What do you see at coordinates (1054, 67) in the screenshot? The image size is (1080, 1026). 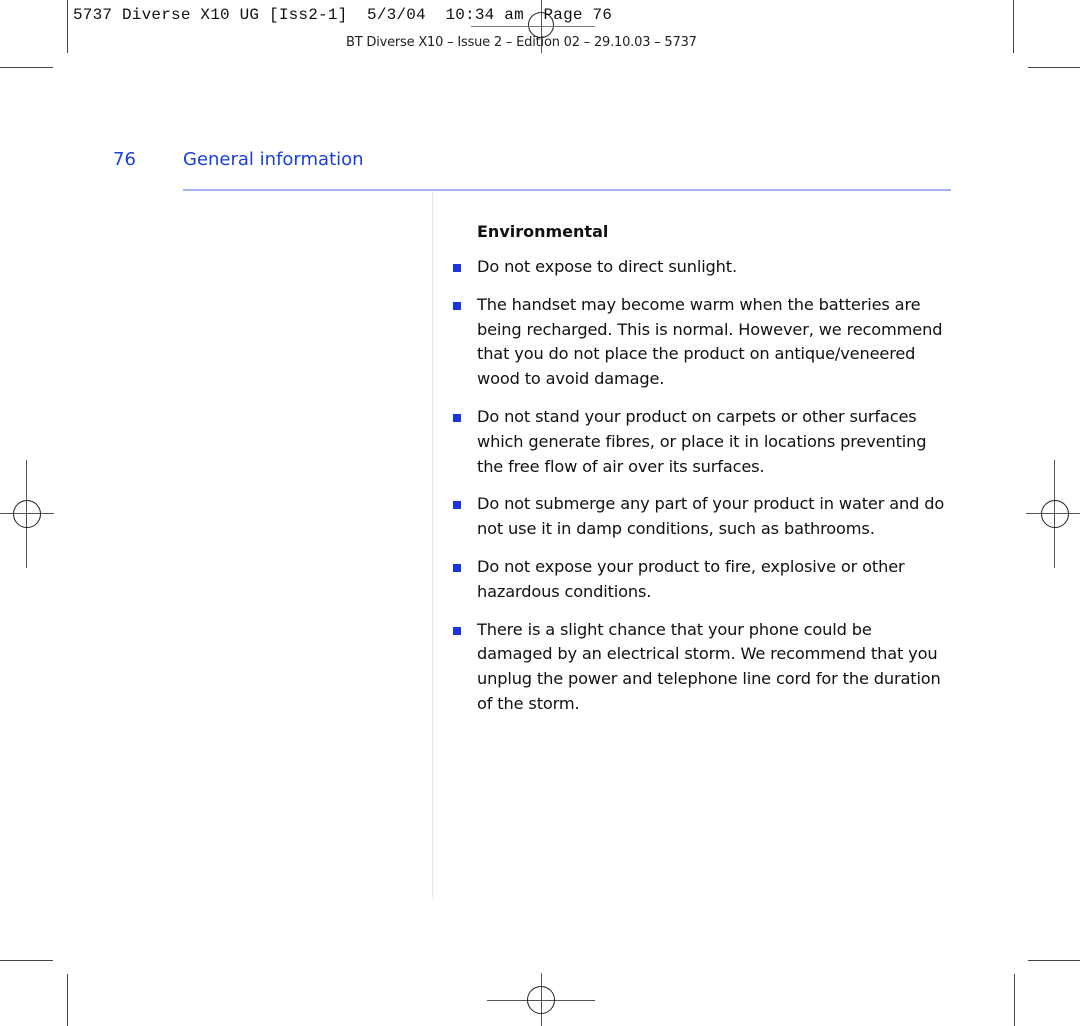 I see `crop-mark-top-right-horizontal` at bounding box center [1054, 67].